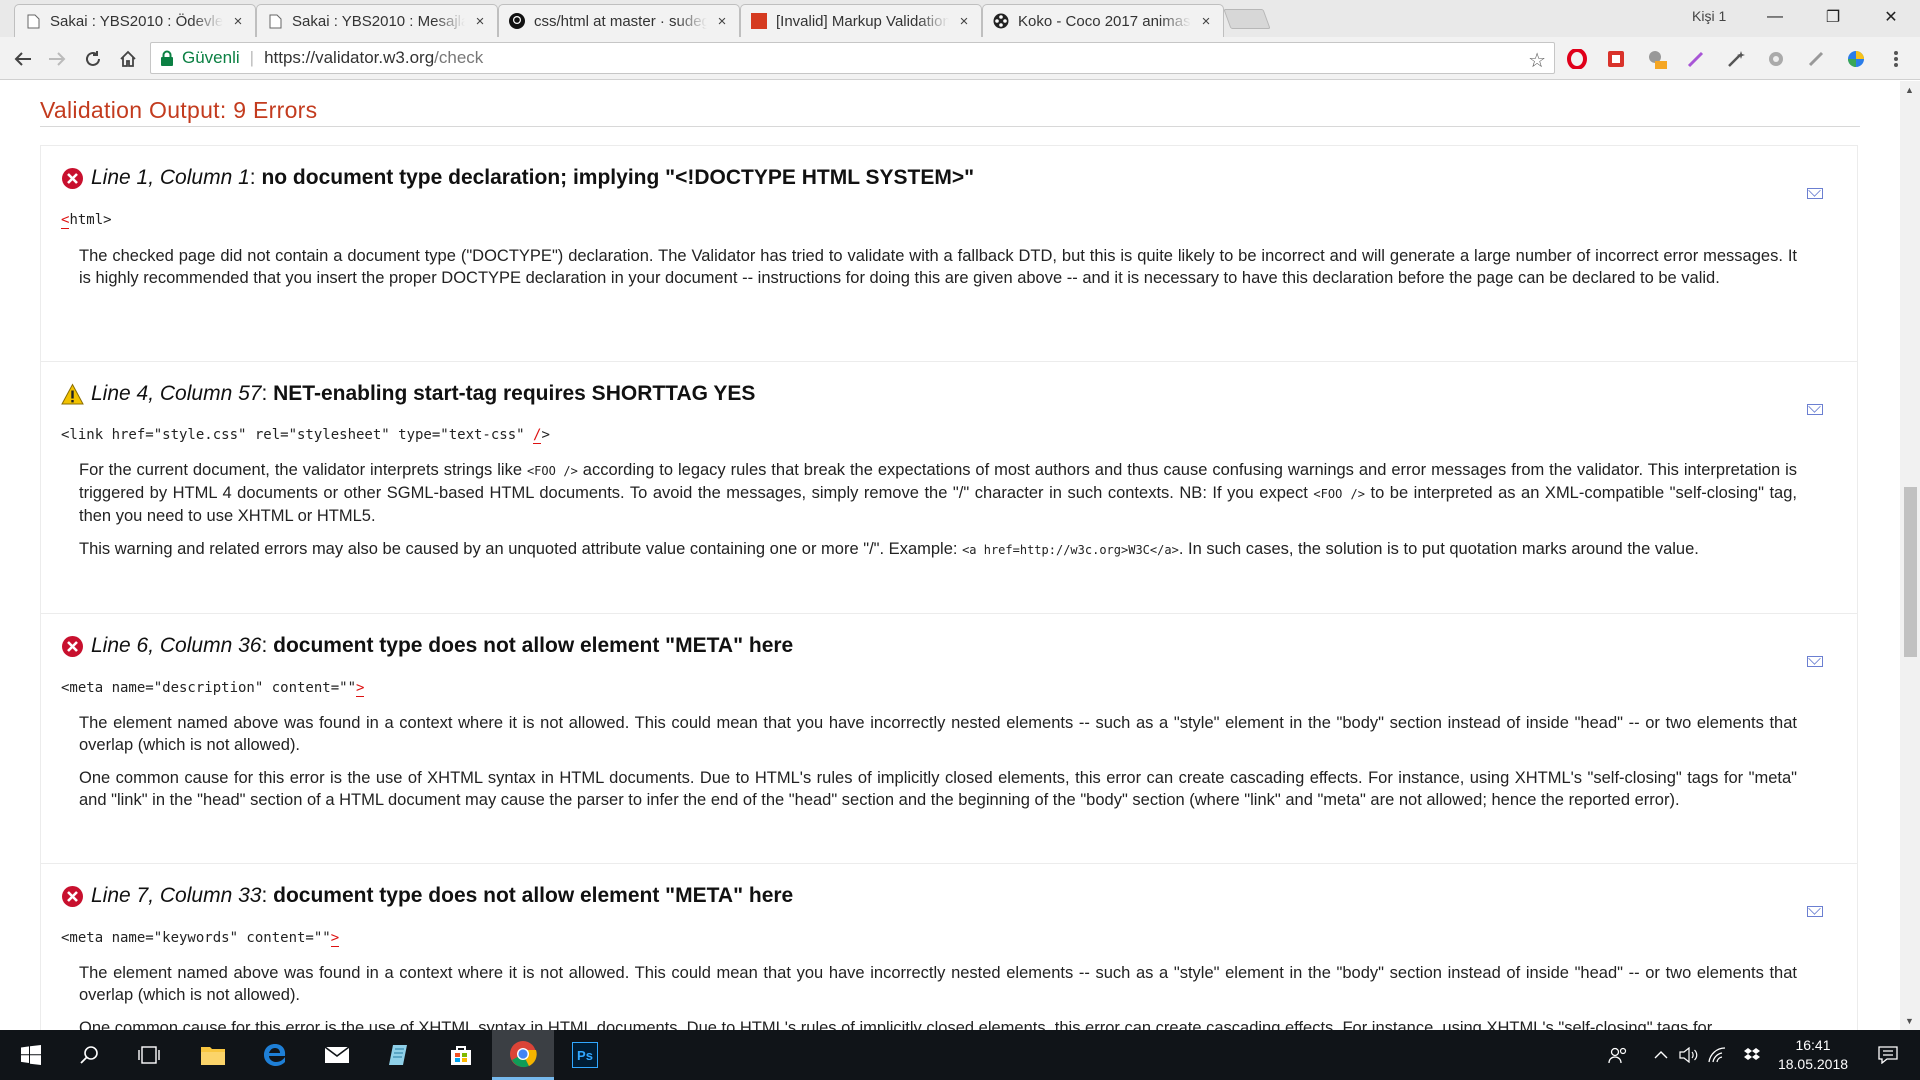 The image size is (1920, 1080). Describe the element at coordinates (1813, 1045) in the screenshot. I see `clock-time: 16:41` at that location.